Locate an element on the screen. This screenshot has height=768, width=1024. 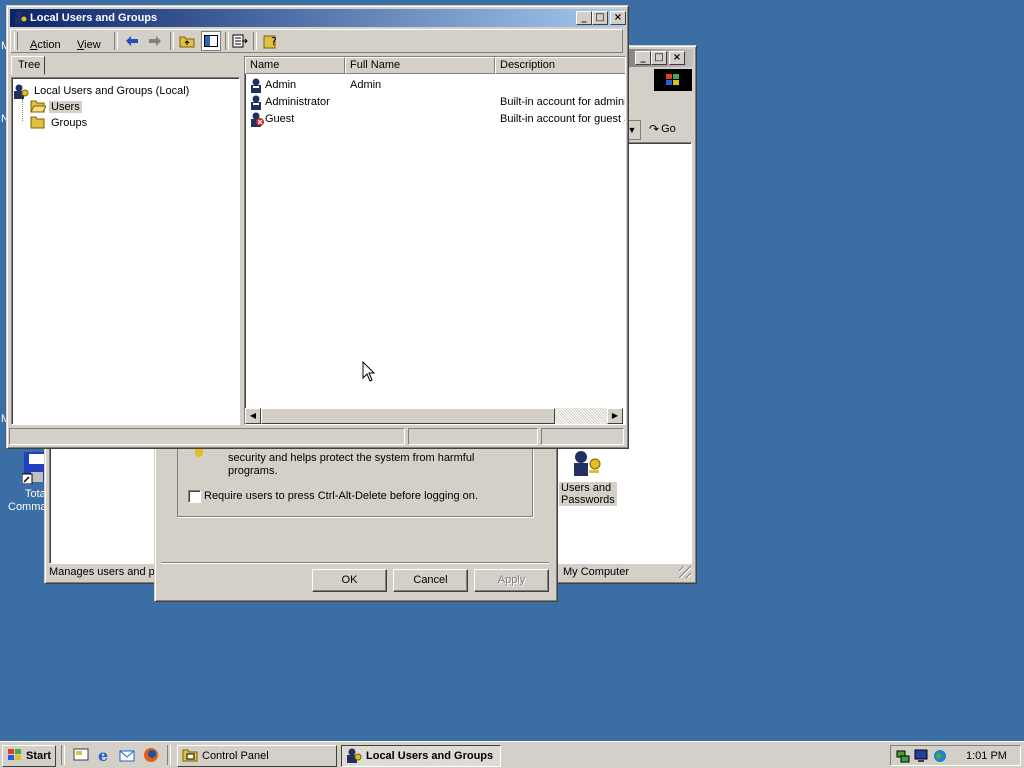
users-window-icon is located at coordinates (20, 18).